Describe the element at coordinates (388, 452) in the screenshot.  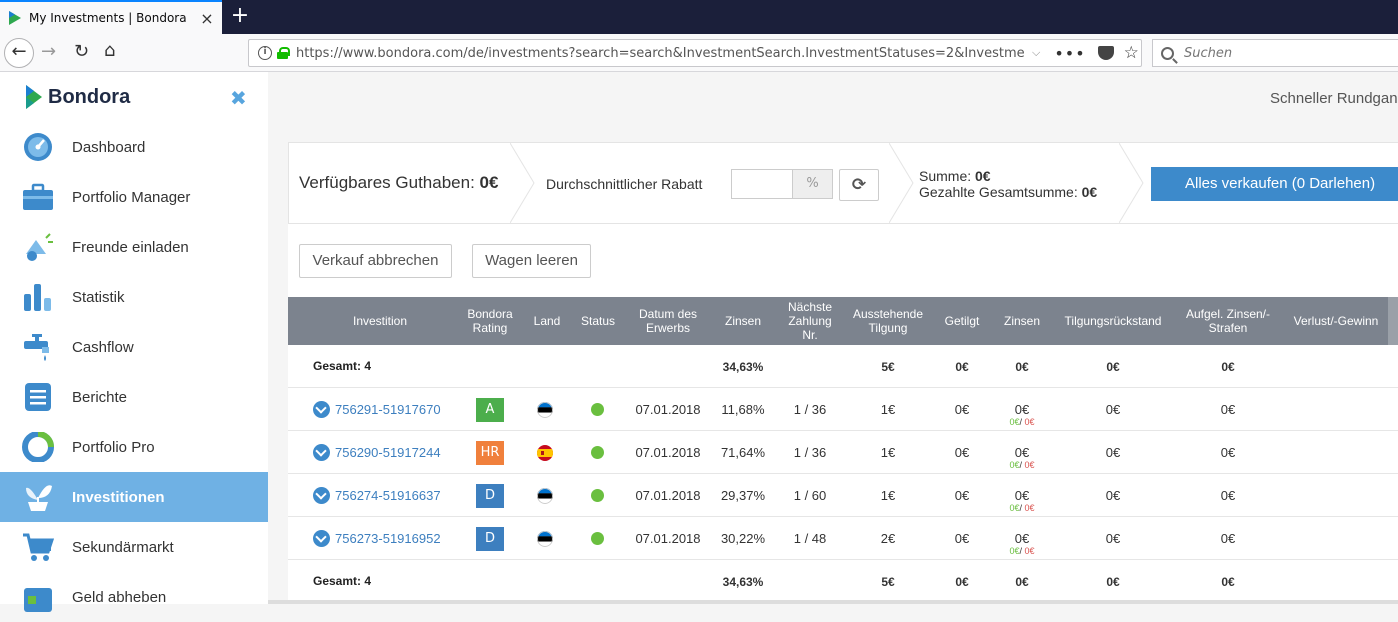
I see `investment-link: 756290-51917244` at that location.